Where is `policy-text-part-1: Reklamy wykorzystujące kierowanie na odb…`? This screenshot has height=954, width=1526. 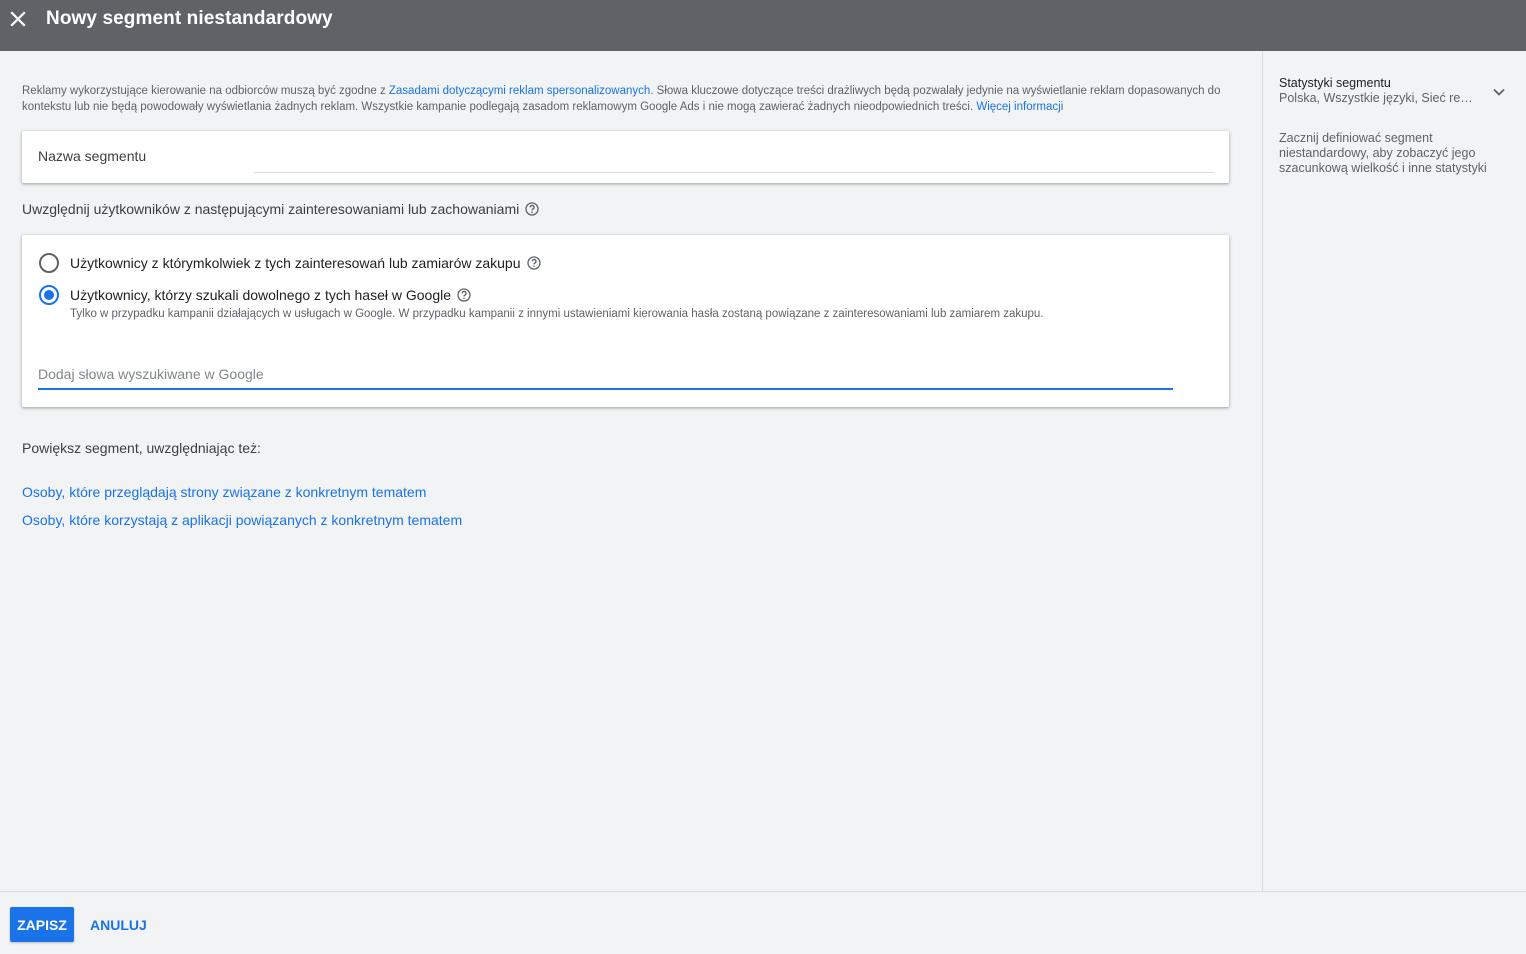
policy-text-part-1: Reklamy wykorzystujące kierowanie na odb… is located at coordinates (205, 91).